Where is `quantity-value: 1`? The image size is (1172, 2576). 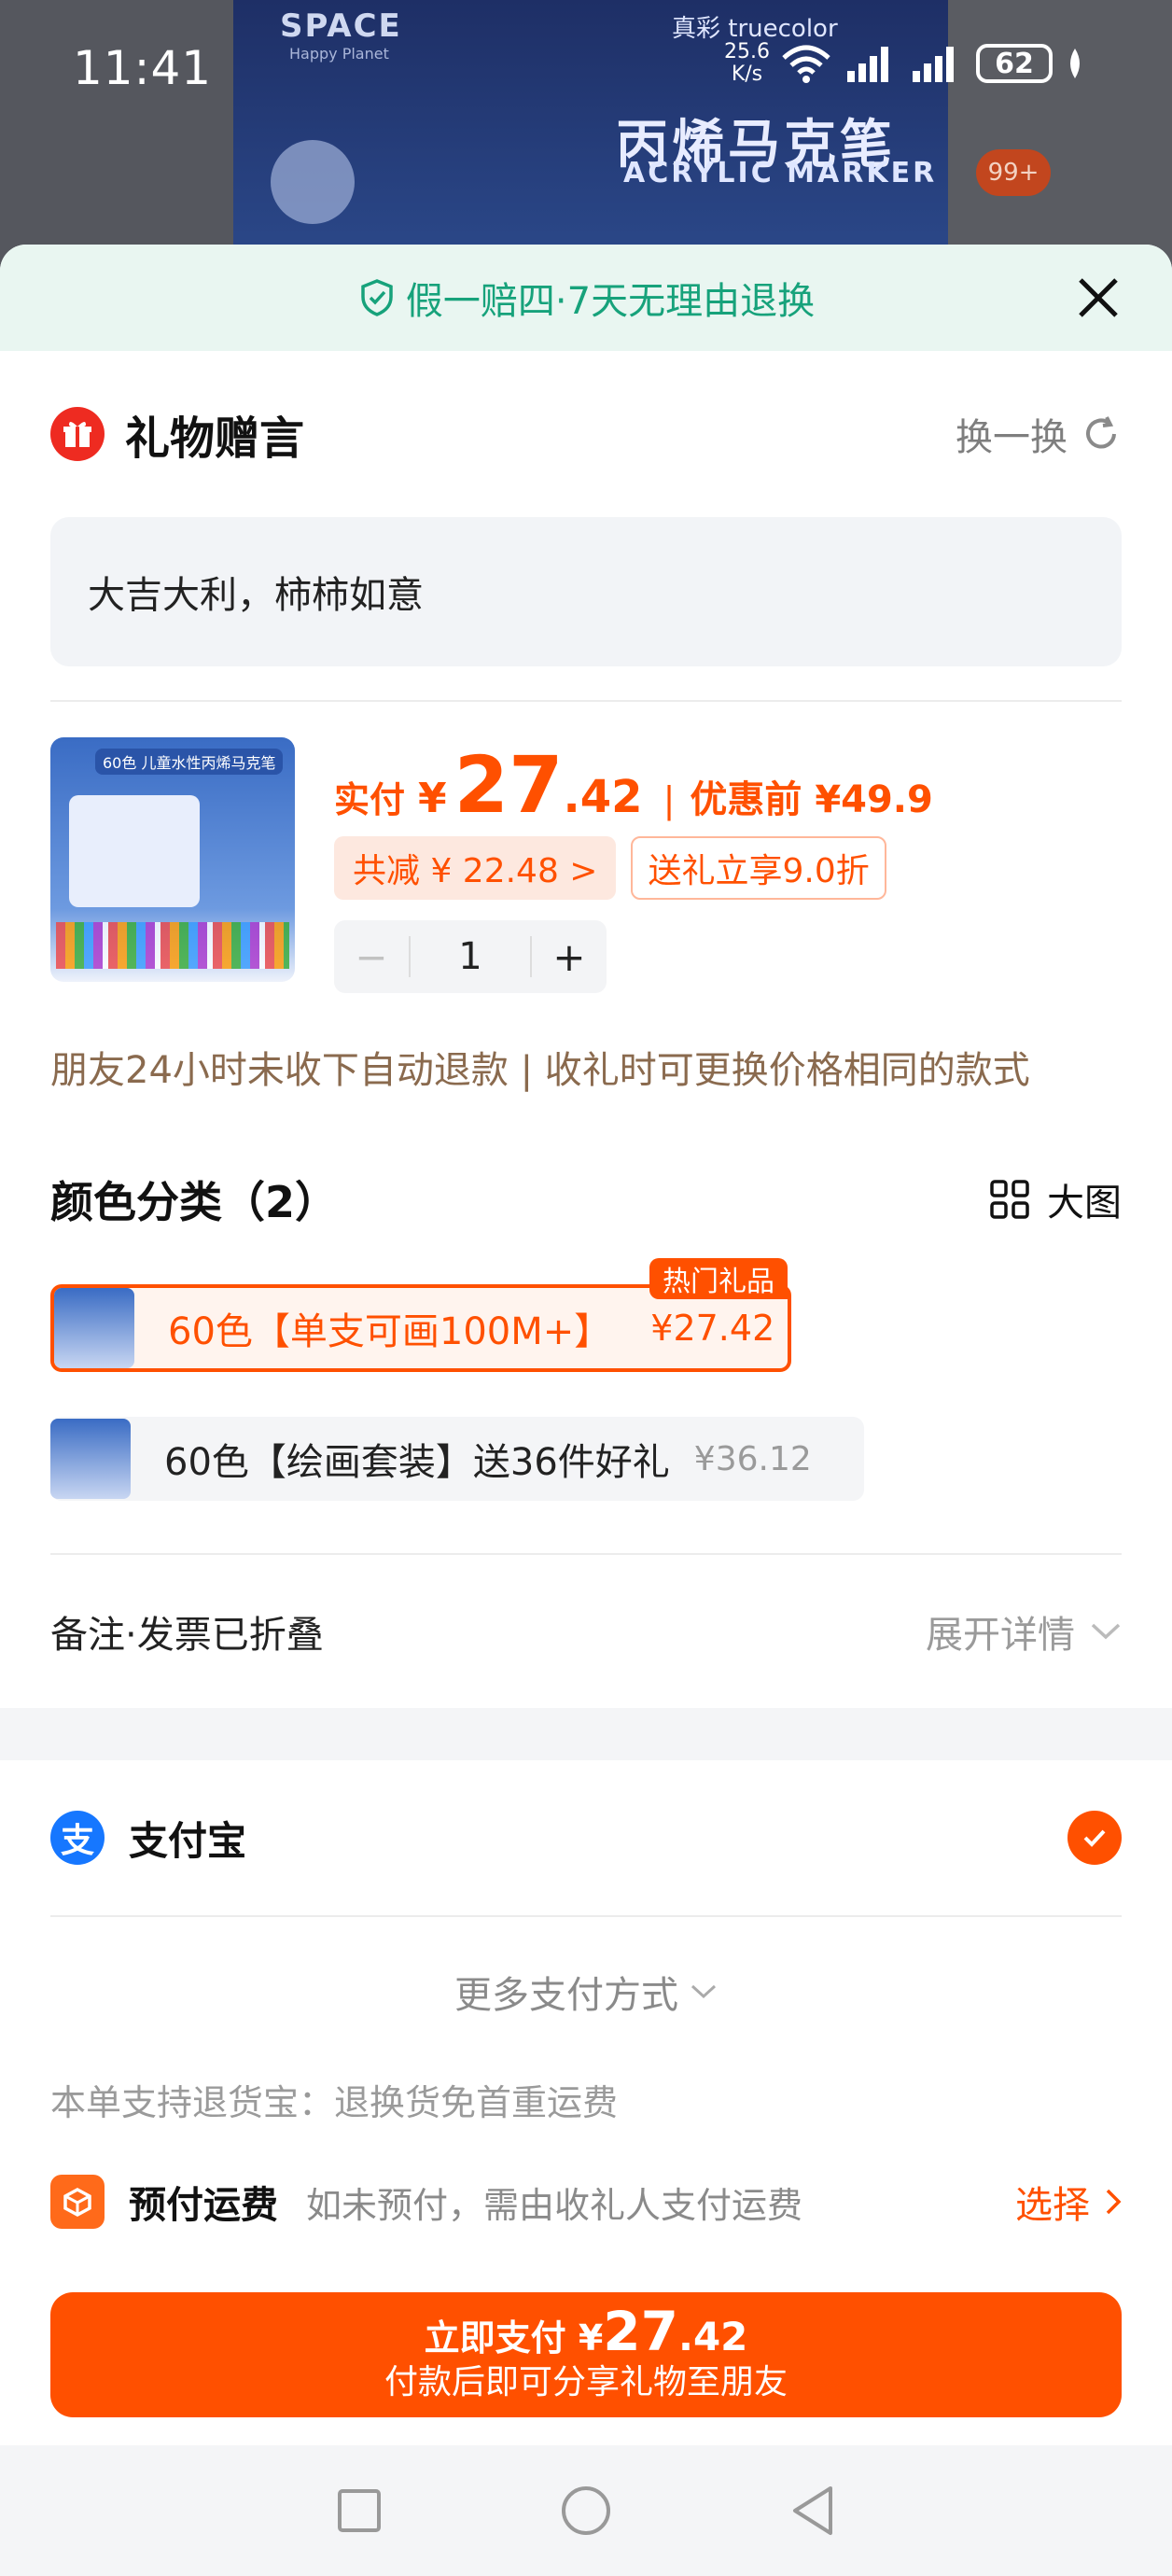 quantity-value: 1 is located at coordinates (470, 956).